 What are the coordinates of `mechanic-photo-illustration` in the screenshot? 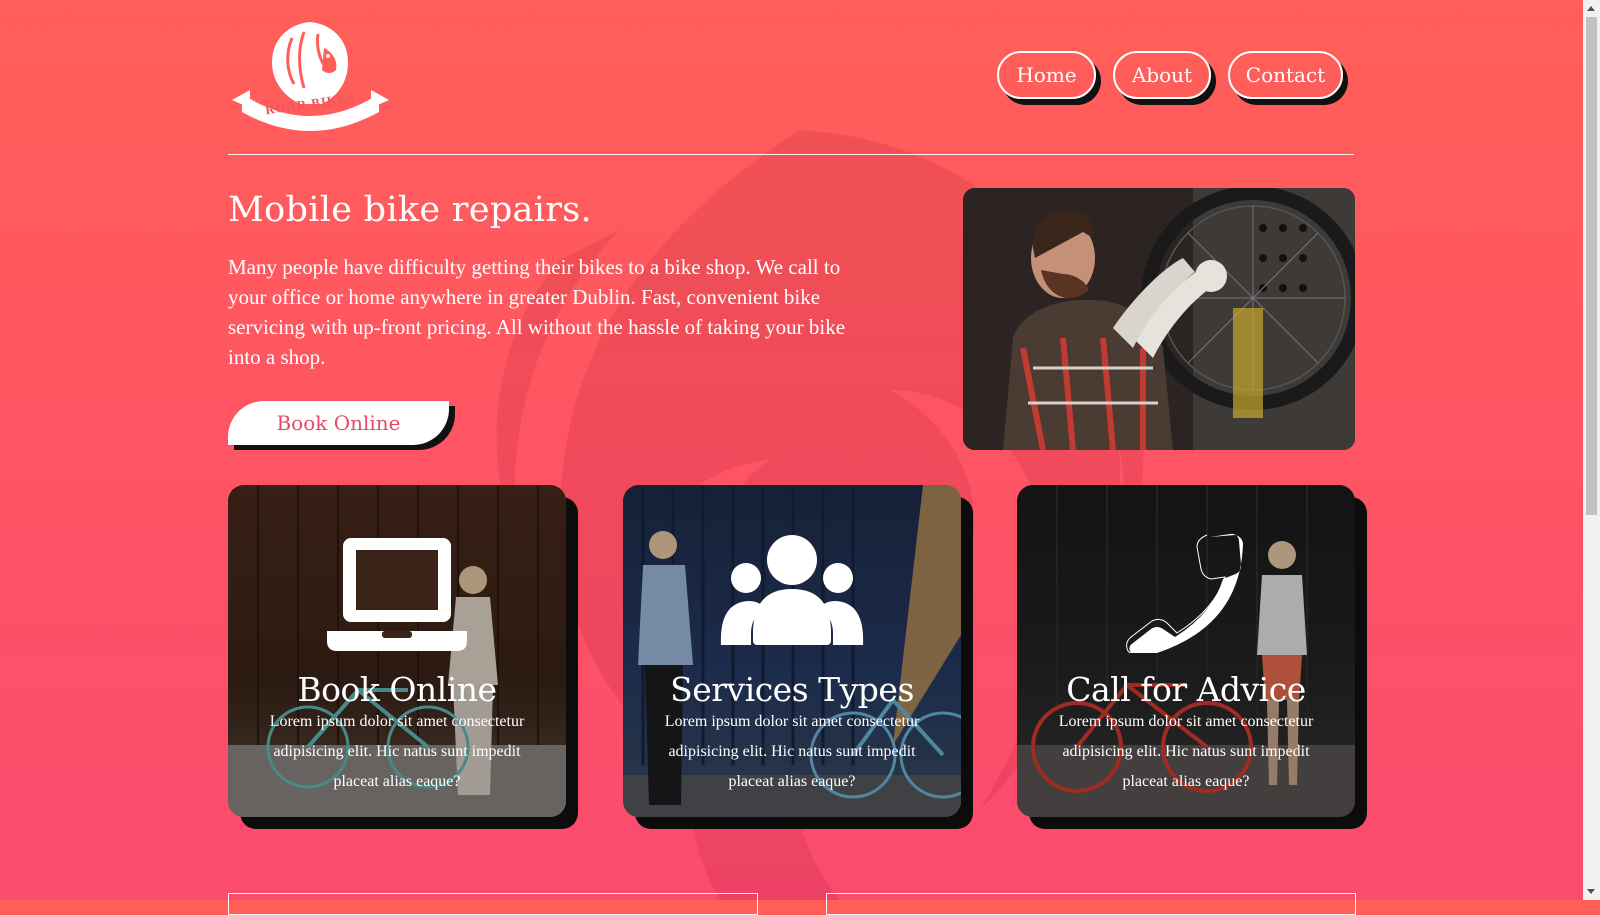 It's located at (1159, 319).